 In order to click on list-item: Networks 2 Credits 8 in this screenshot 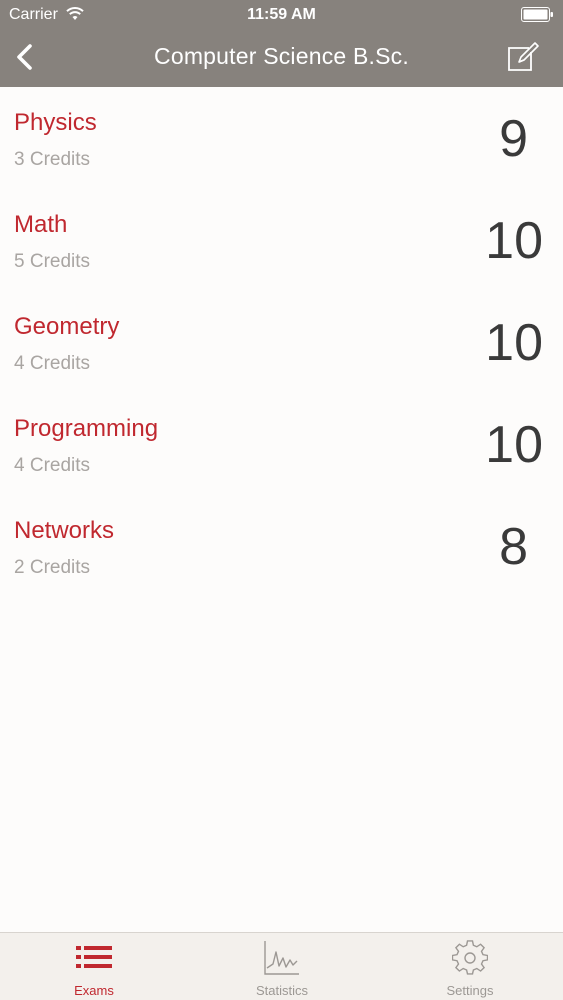, I will do `click(281, 546)`.